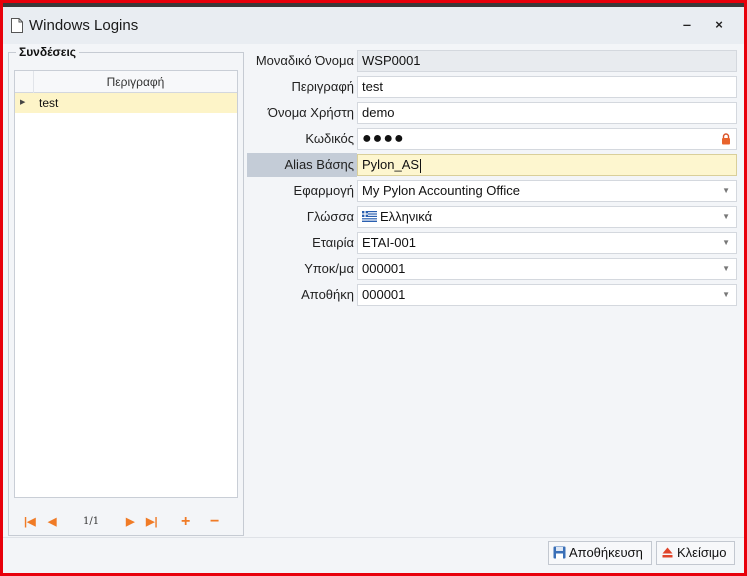  What do you see at coordinates (330, 216) in the screenshot?
I see `language-label: Γλώσσα` at bounding box center [330, 216].